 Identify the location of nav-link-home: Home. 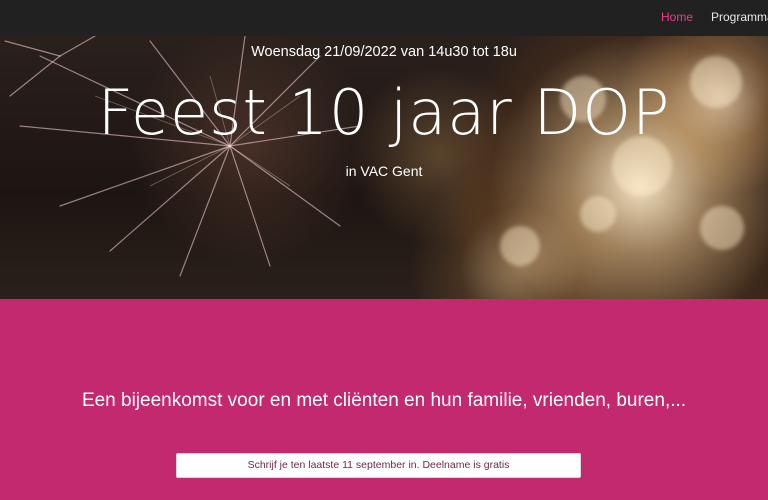
(677, 17).